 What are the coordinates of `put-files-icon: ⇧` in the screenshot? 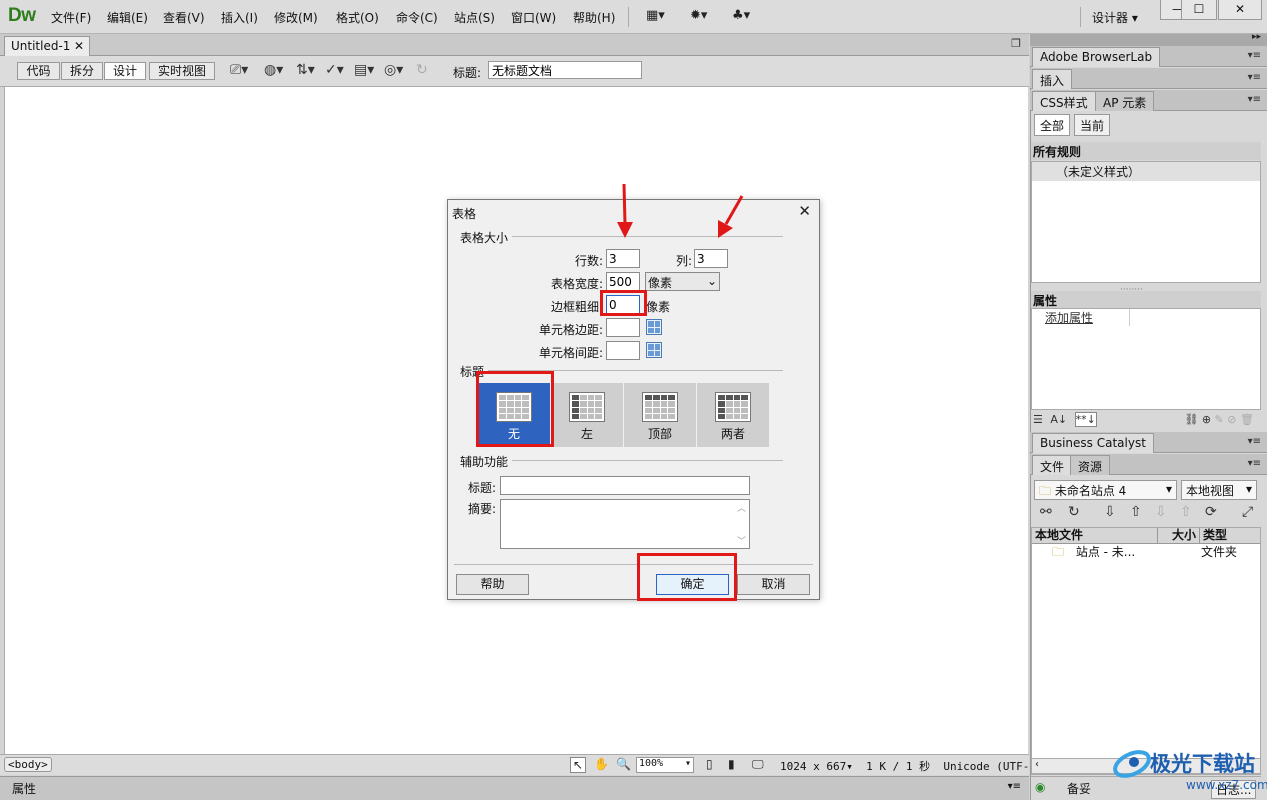 It's located at (1136, 512).